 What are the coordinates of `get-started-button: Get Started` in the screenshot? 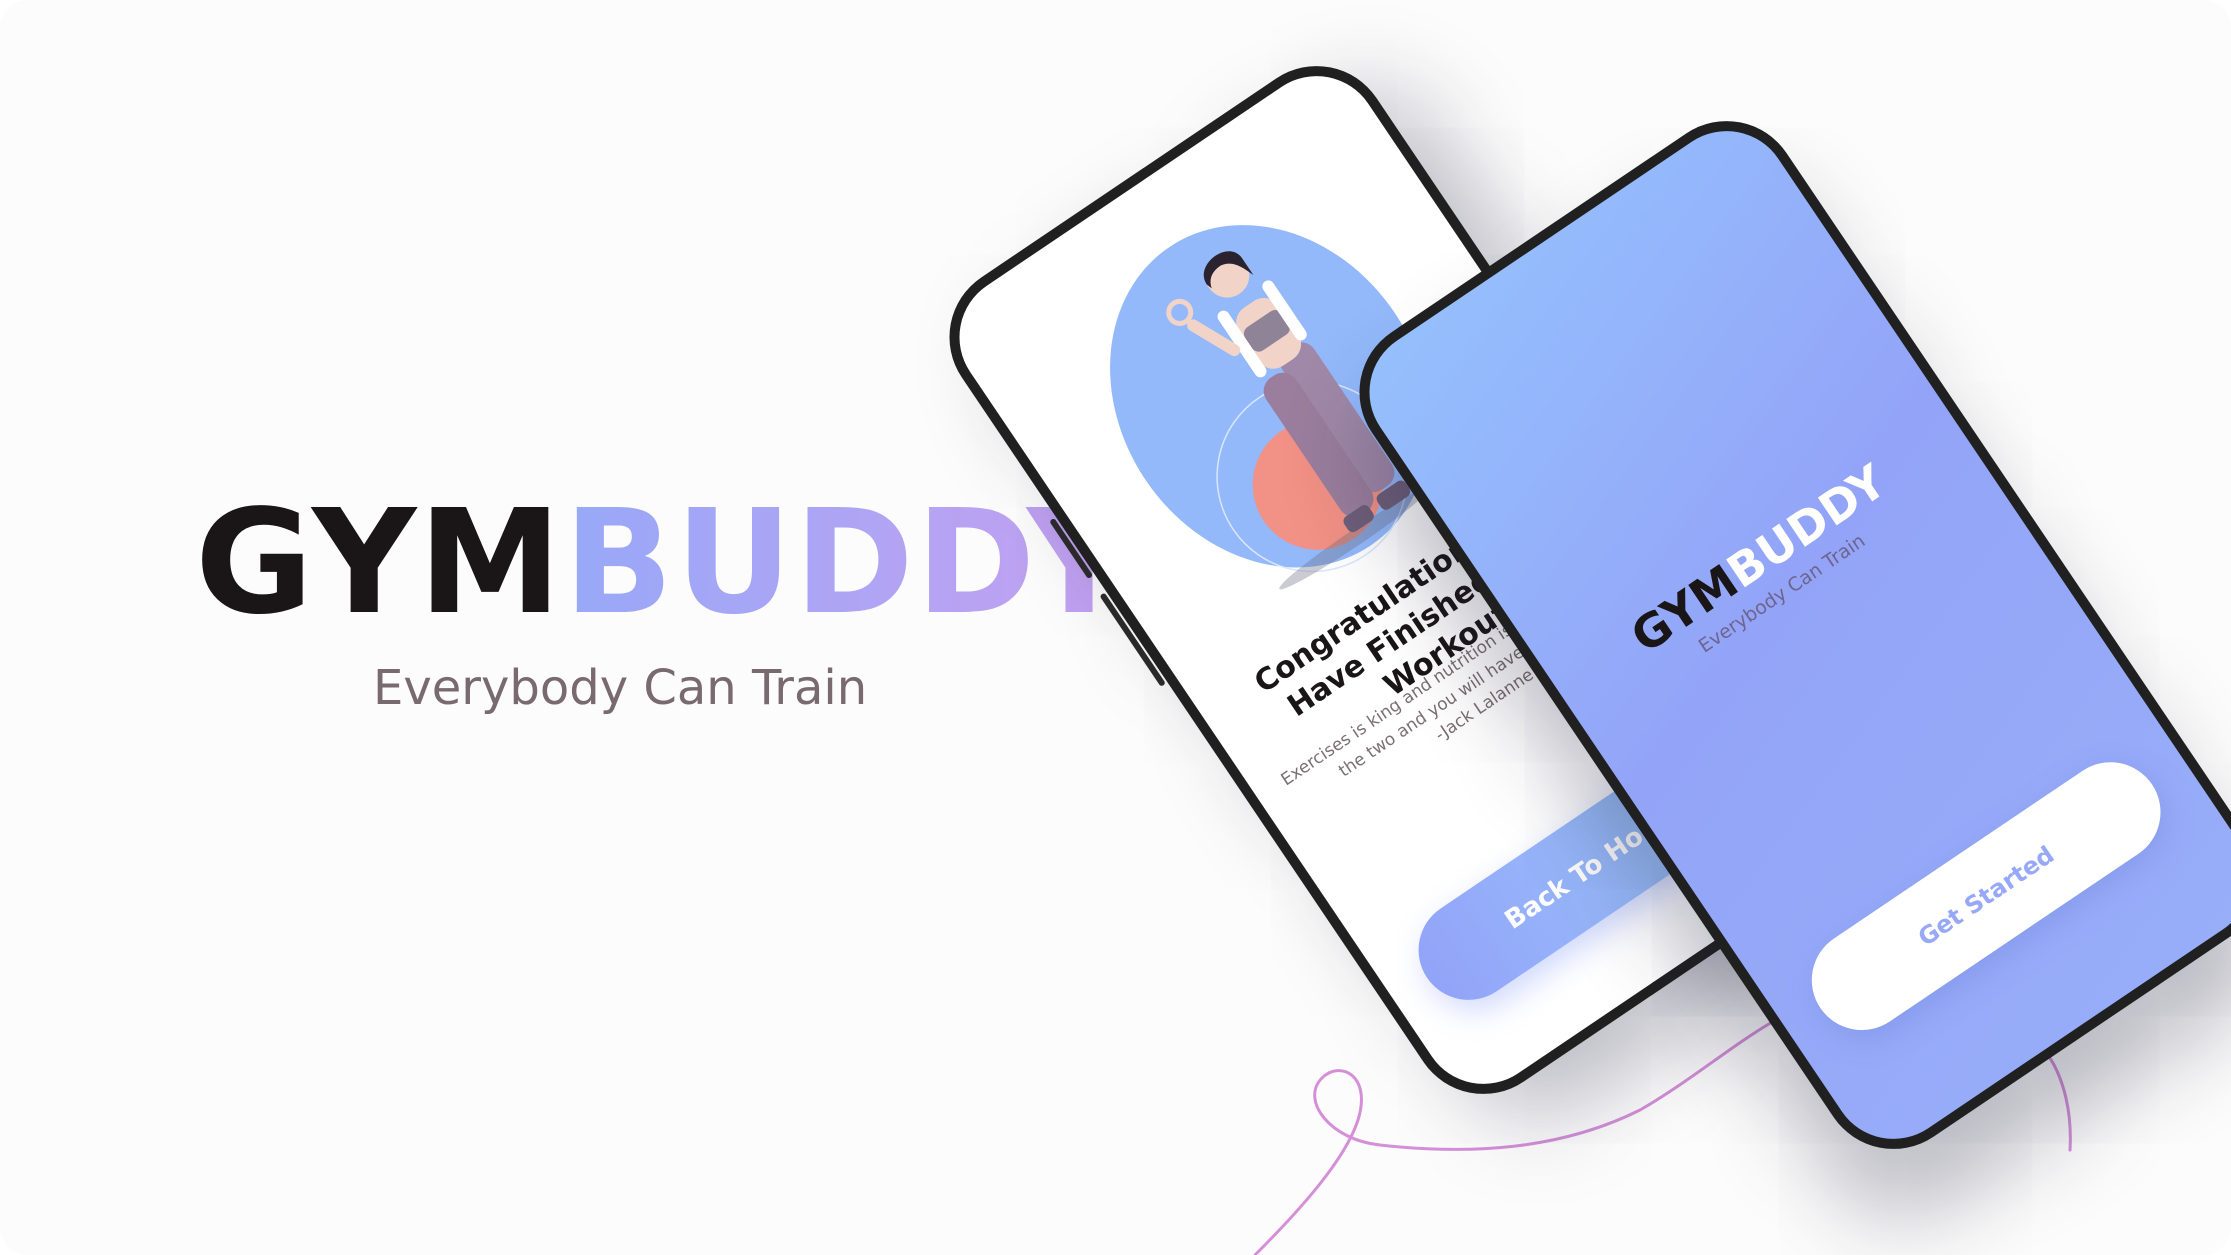 It's located at (1986, 896).